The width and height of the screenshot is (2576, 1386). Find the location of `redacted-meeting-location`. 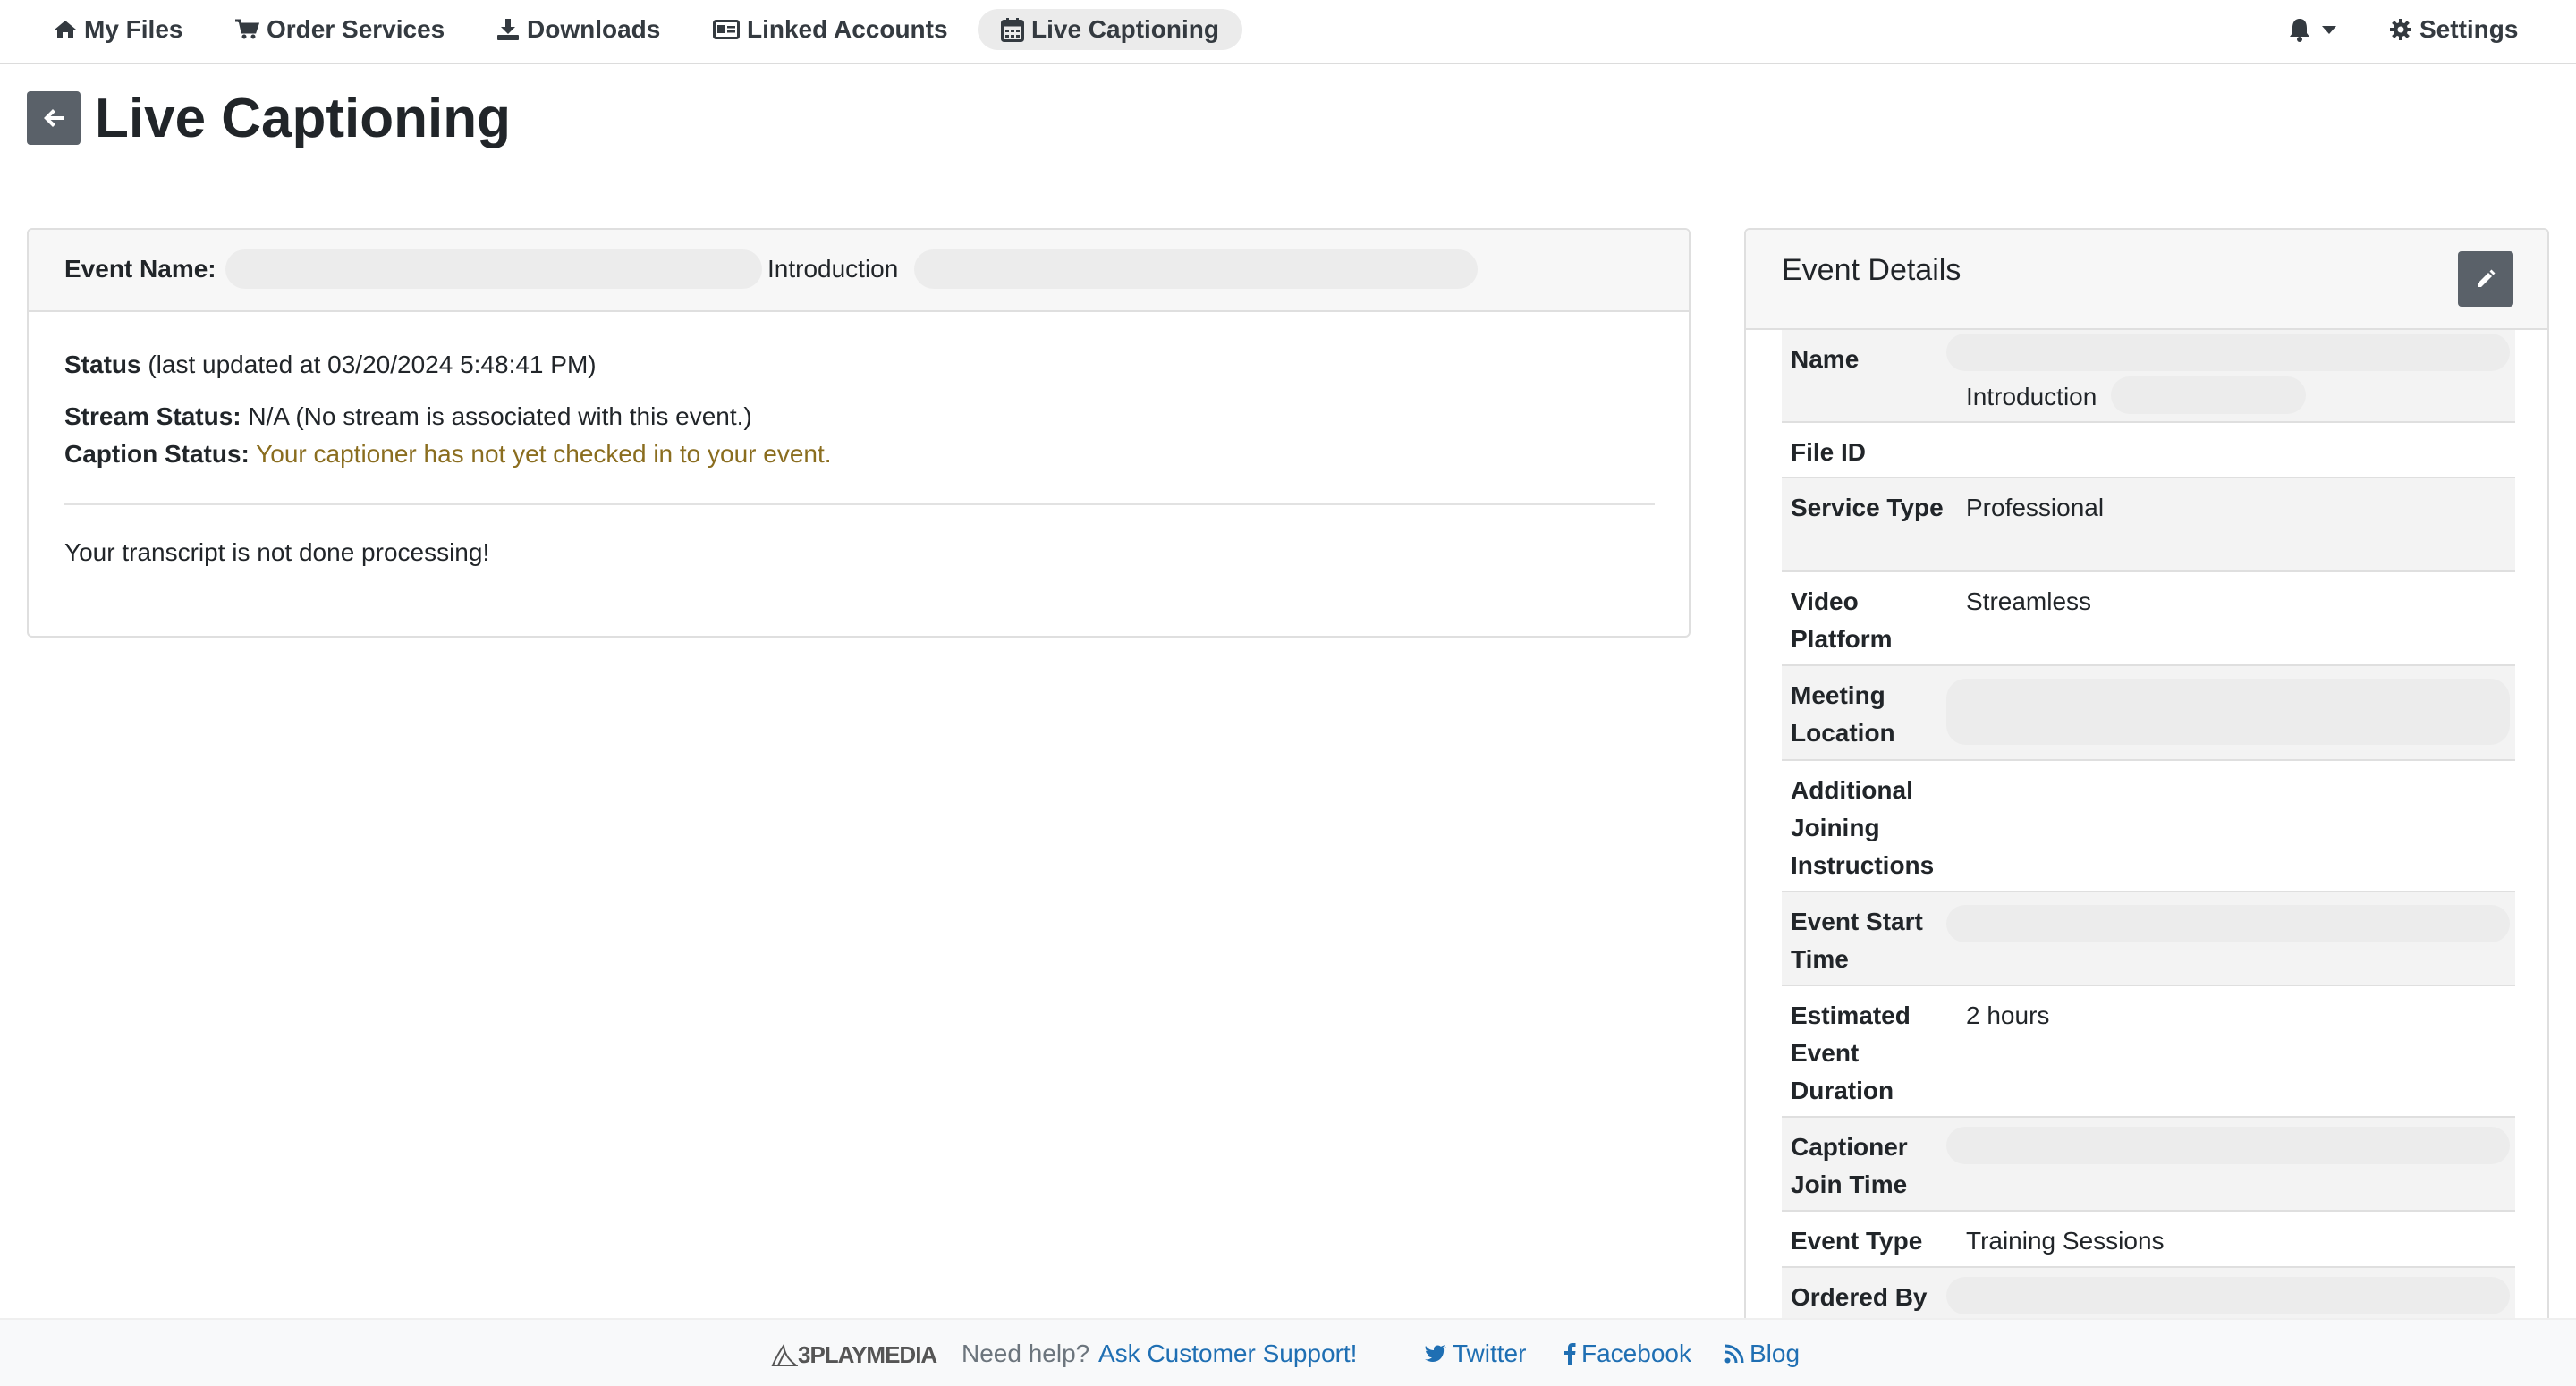

redacted-meeting-location is located at coordinates (2228, 712).